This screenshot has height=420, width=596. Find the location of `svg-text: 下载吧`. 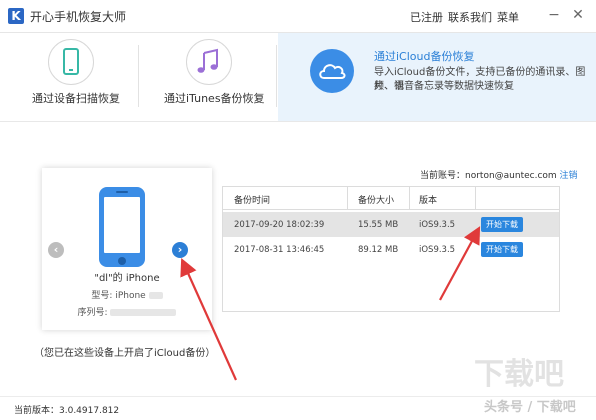

svg-text: 下载吧 is located at coordinates (519, 374).